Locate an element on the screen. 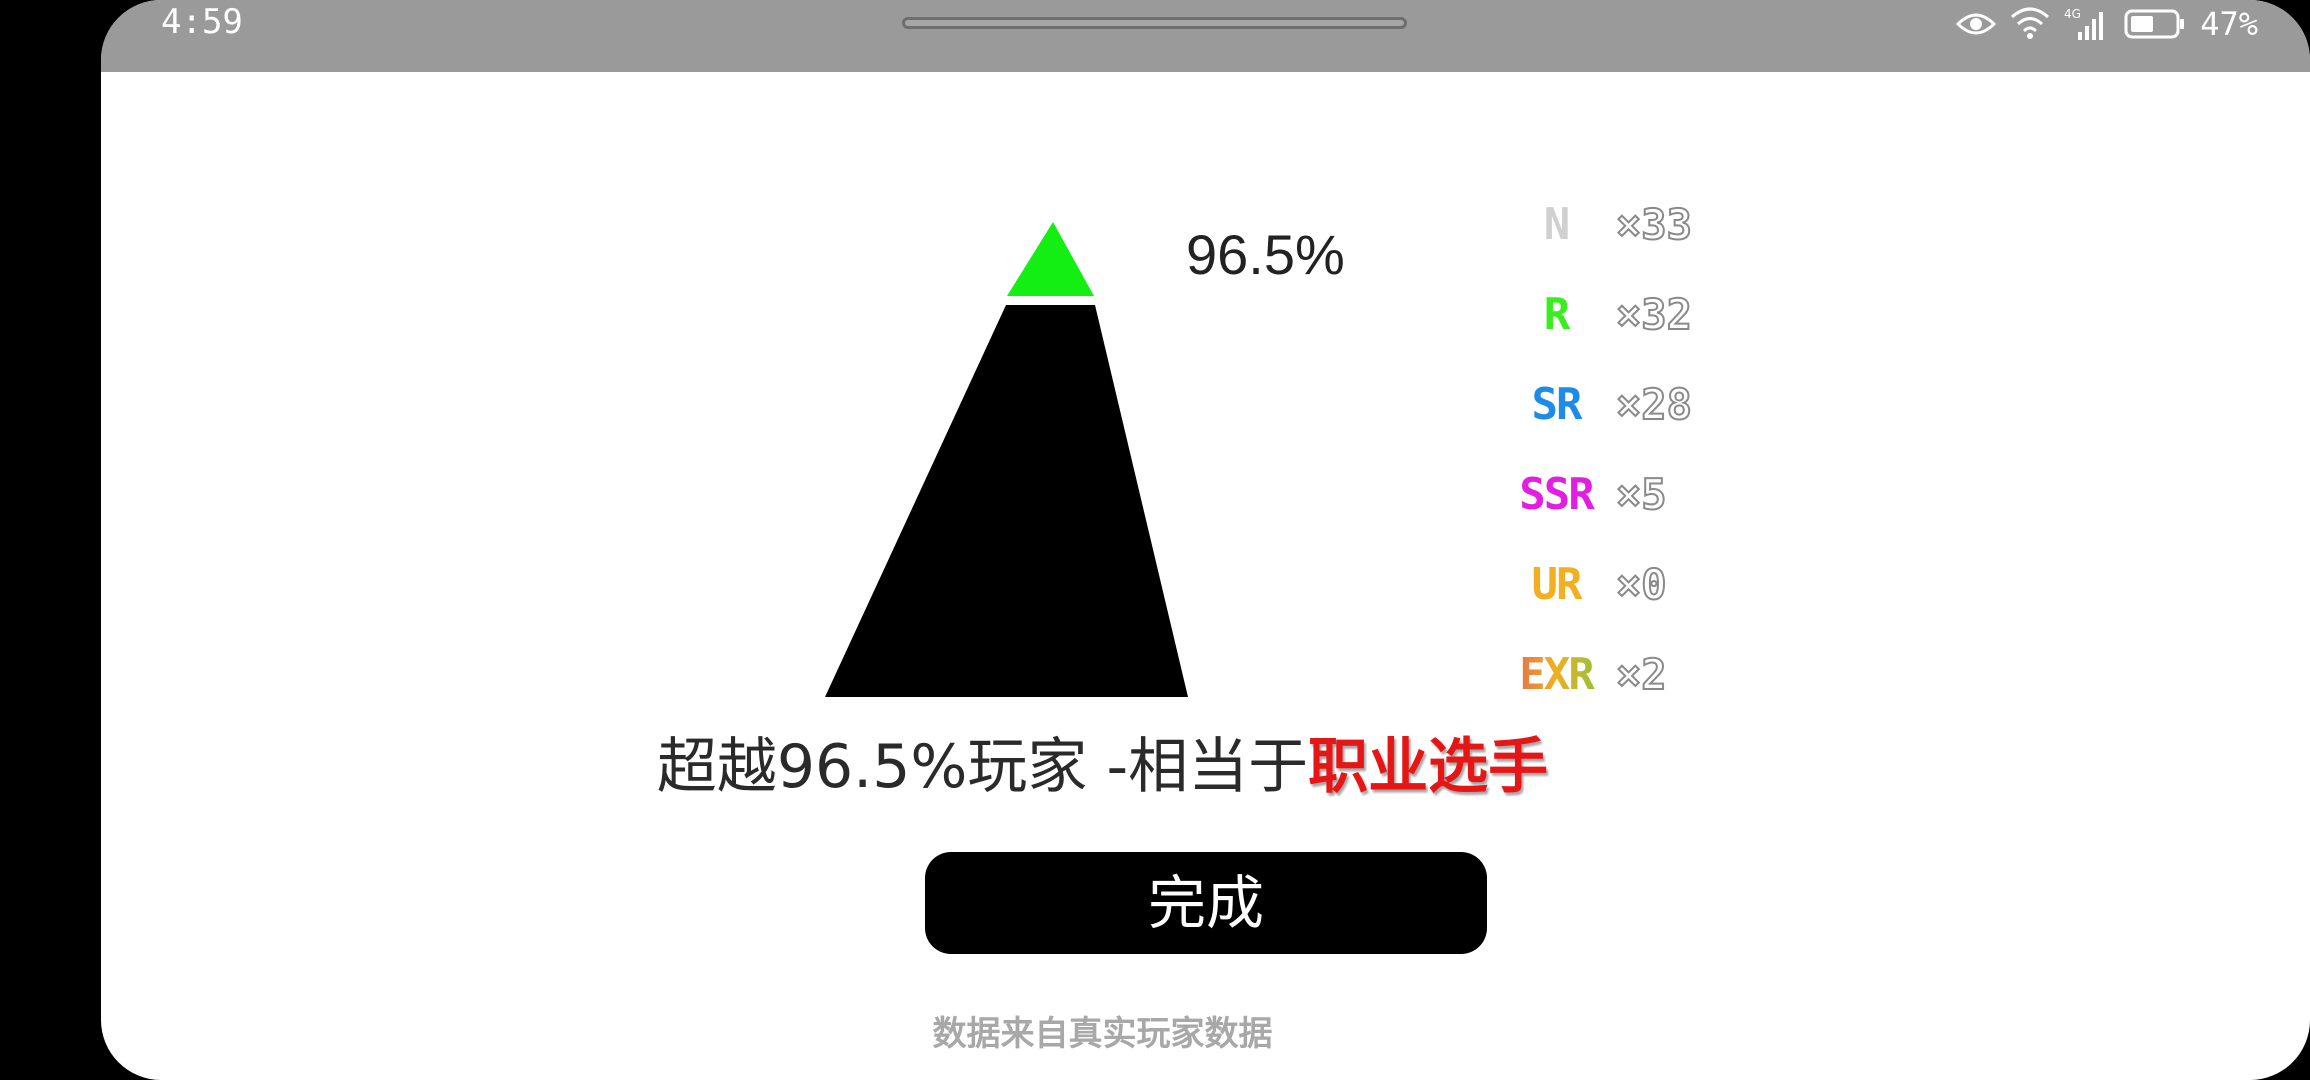 This screenshot has width=2310, height=1080. percentile-value: 96.5% is located at coordinates (1265, 254).